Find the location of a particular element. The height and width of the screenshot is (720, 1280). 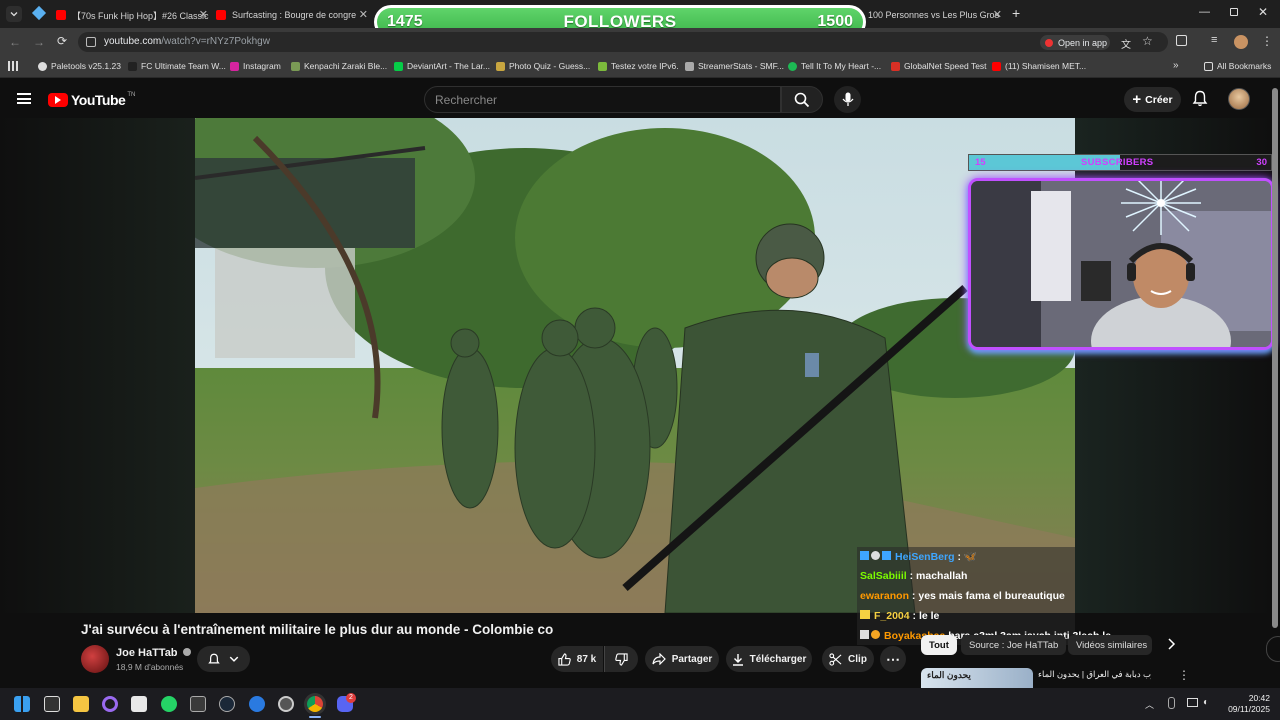

extensions-icon is located at coordinates (1181, 40).